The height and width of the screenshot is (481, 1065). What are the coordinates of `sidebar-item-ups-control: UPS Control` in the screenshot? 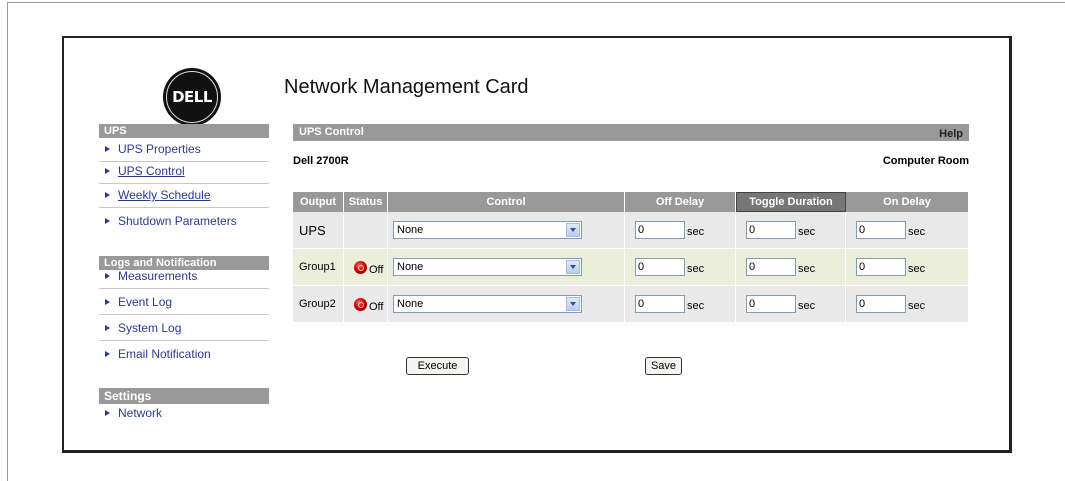 It's located at (184, 173).